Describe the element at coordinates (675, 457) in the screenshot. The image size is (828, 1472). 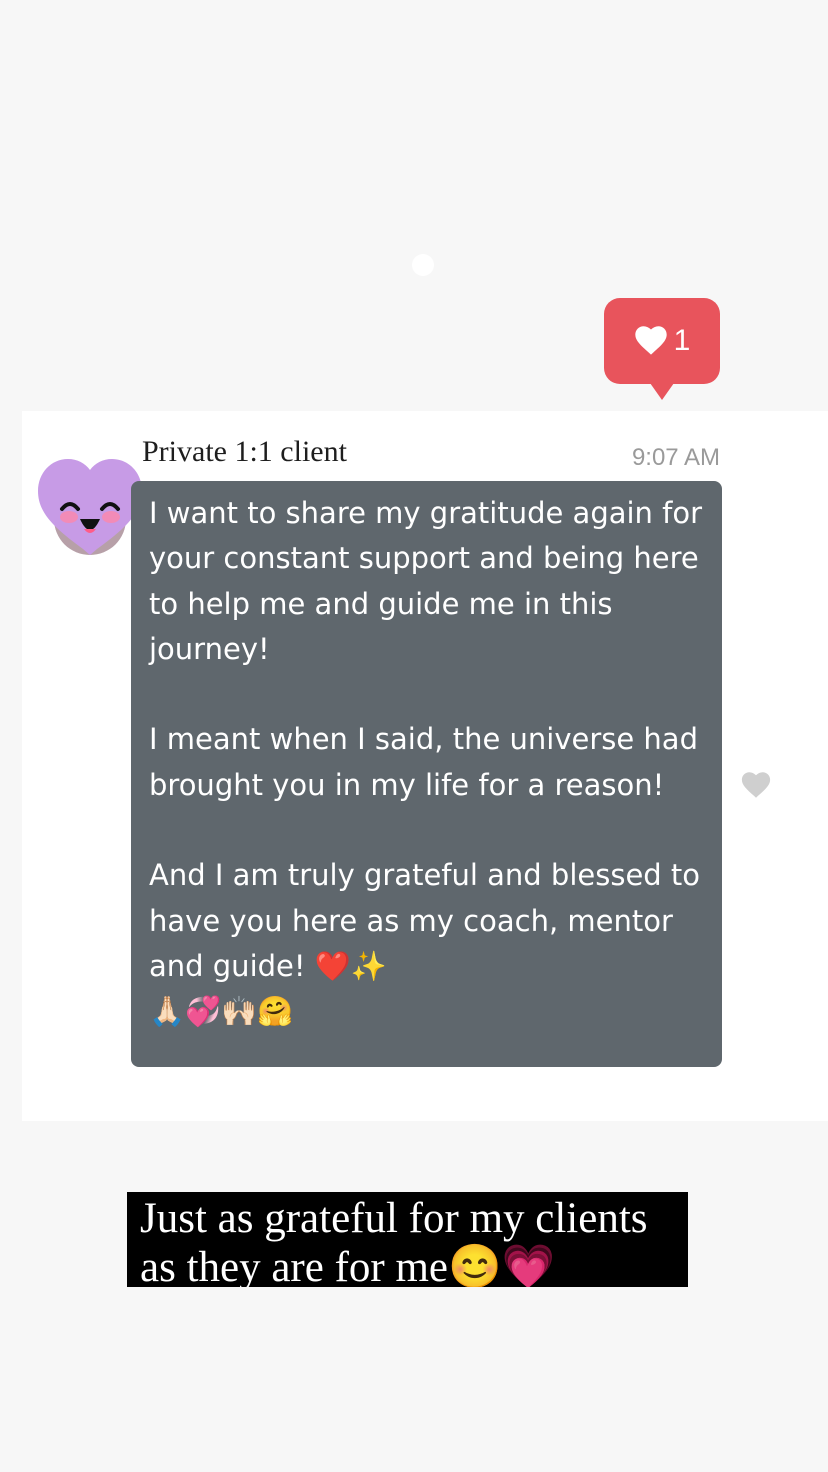
I see `message-timestamp: 9:07 AM` at that location.